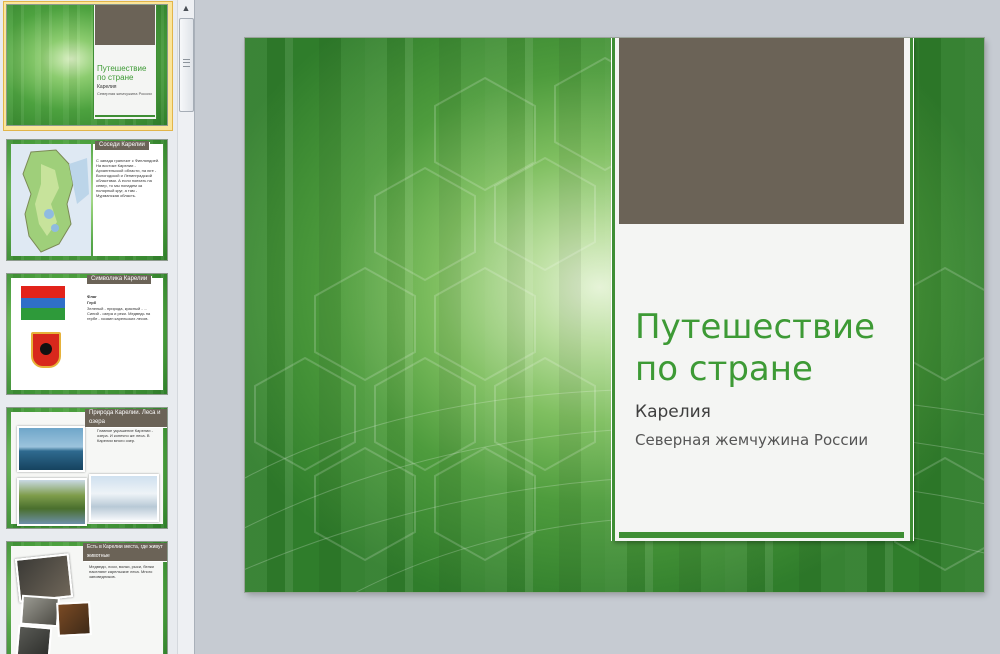 This screenshot has width=1000, height=654. What do you see at coordinates (40, 611) in the screenshot?
I see `wolf-photo` at bounding box center [40, 611].